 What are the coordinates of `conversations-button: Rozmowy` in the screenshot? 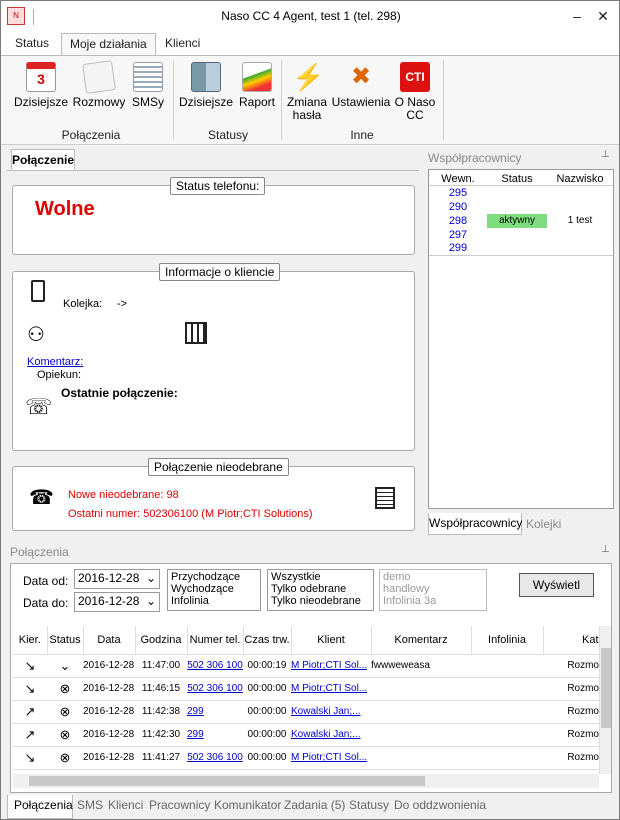 It's located at (99, 84).